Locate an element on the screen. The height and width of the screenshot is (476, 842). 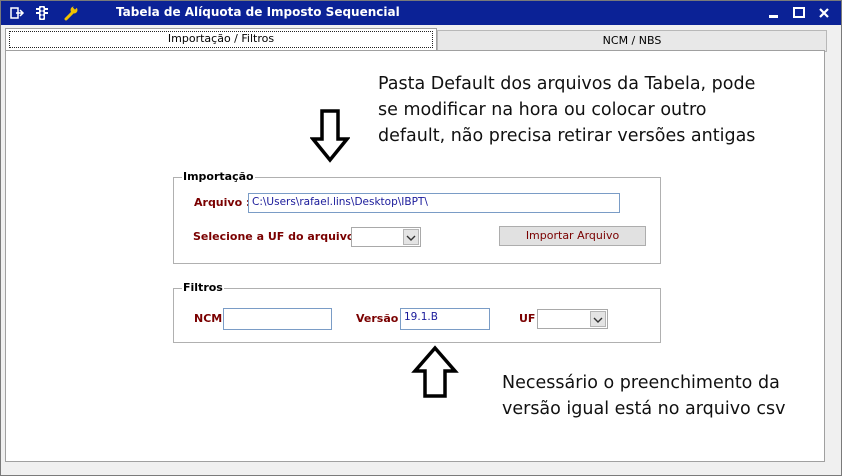
uf-filtro-label: UF is located at coordinates (527, 318).